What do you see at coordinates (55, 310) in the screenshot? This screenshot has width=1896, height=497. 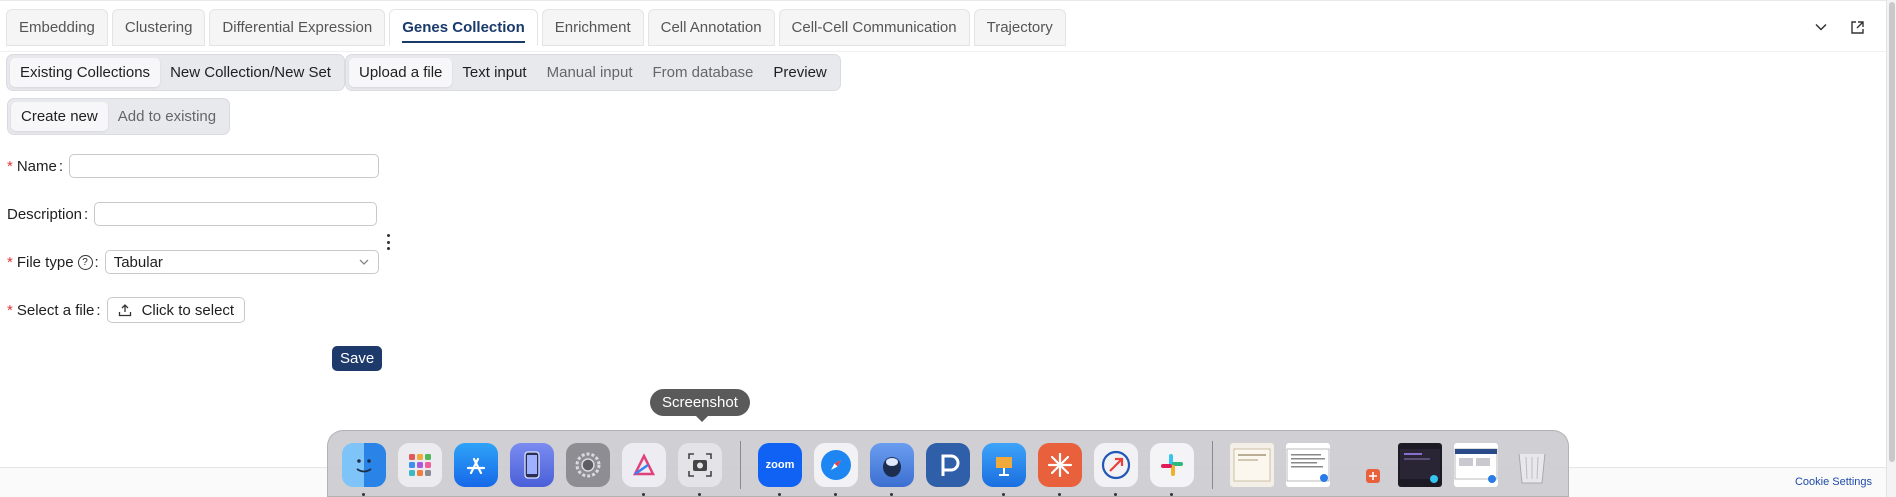 I see `select-file-label: Select a file` at bounding box center [55, 310].